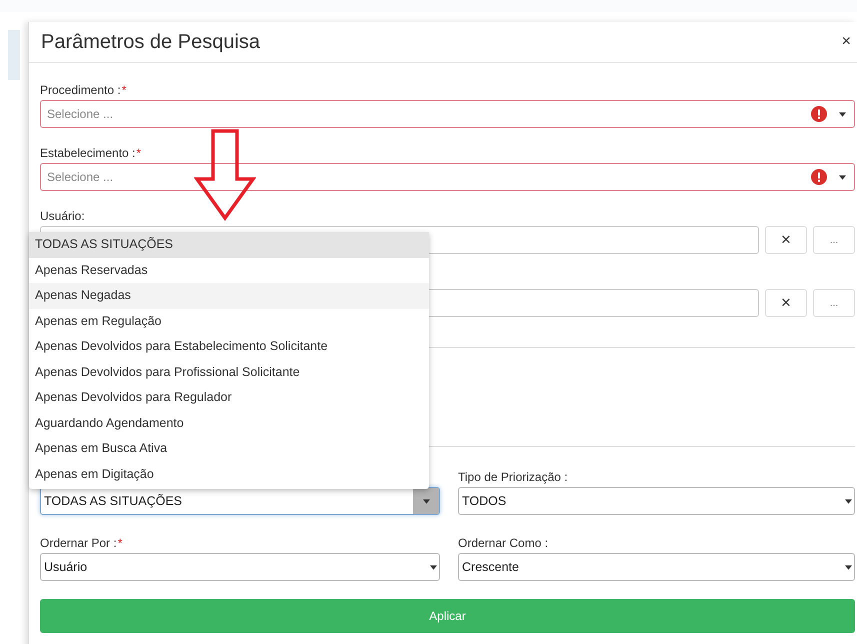  What do you see at coordinates (485, 501) in the screenshot?
I see `select-value: TODOS` at bounding box center [485, 501].